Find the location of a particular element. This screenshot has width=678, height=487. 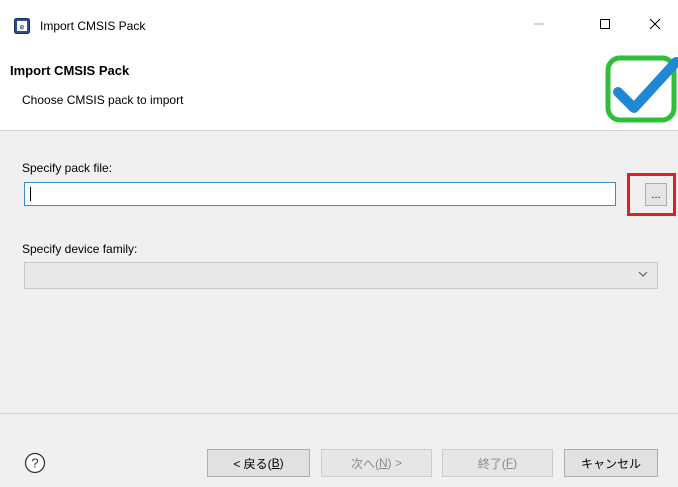

help-icon: ? is located at coordinates (35, 463).